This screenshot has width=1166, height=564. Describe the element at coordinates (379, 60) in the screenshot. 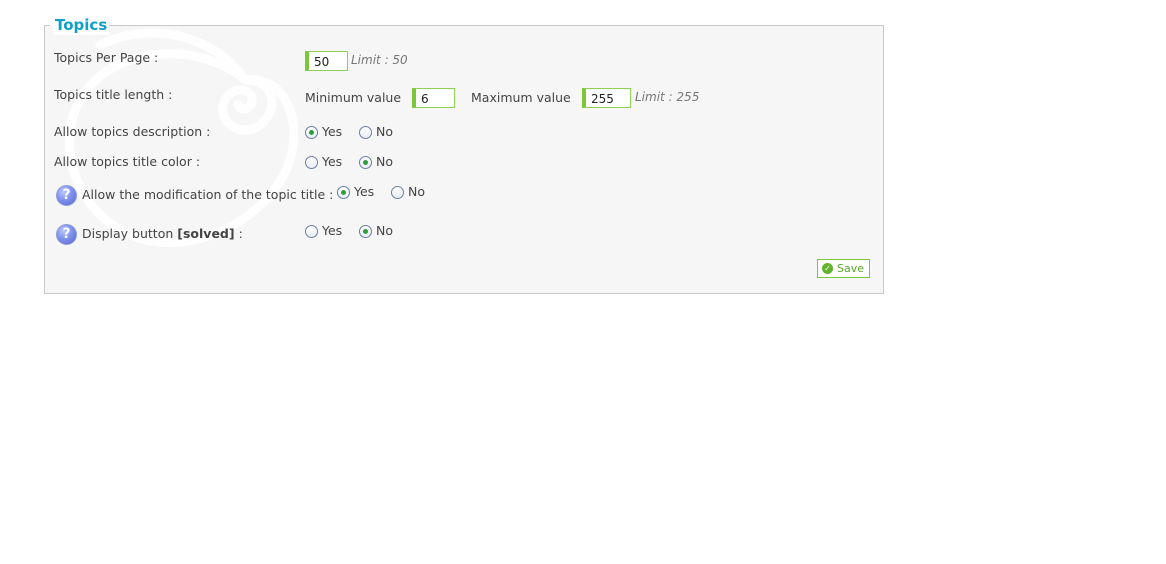

I see `topics-per-page-limit: Limit : 50` at that location.